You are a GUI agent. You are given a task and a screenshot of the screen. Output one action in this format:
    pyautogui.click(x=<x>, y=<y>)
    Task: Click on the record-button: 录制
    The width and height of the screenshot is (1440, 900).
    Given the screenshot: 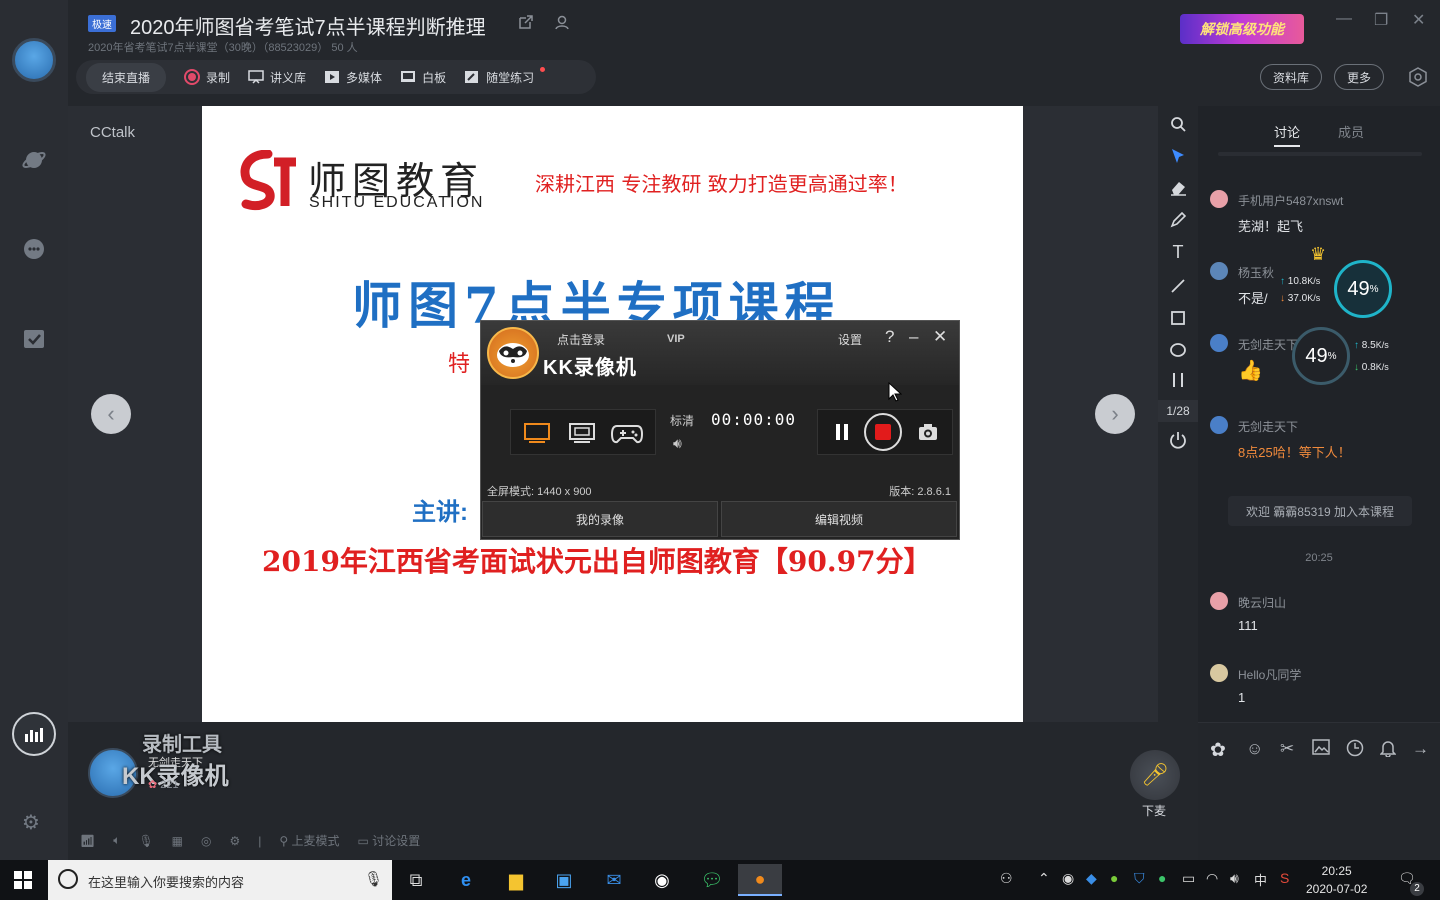 What is the action you would take?
    pyautogui.click(x=207, y=77)
    